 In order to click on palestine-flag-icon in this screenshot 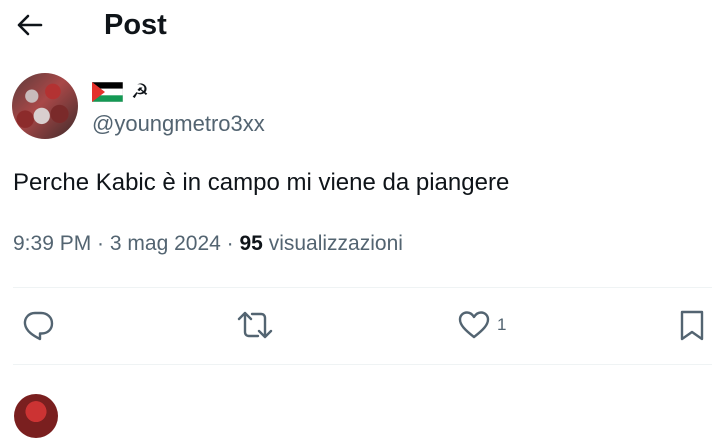, I will do `click(107, 92)`.